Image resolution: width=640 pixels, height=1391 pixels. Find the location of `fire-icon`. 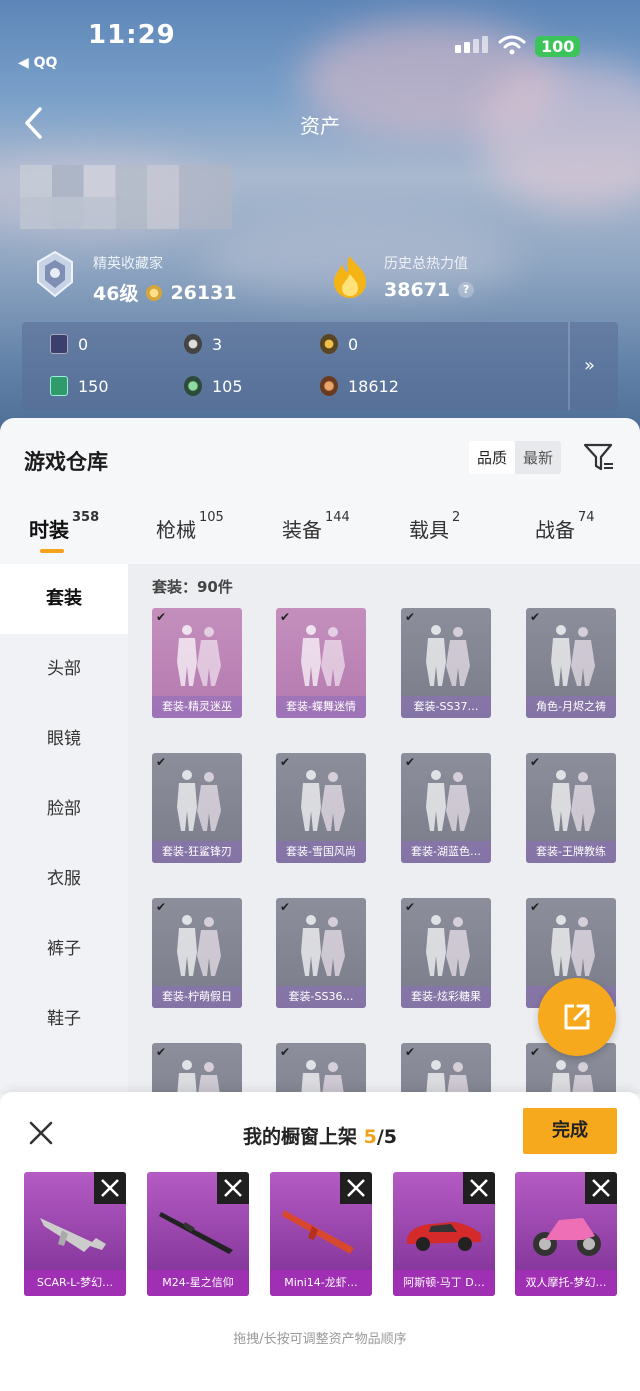

fire-icon is located at coordinates (350, 277).